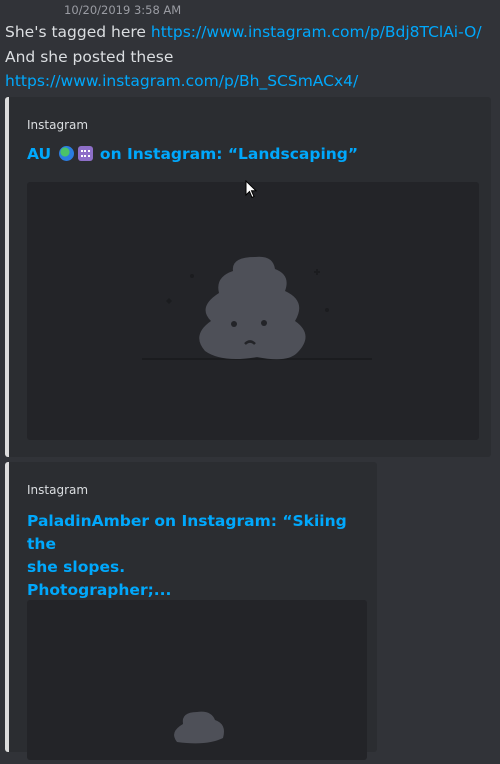 Image resolution: width=500 pixels, height=764 pixels. Describe the element at coordinates (192, 154) in the screenshot. I see `embed-title-link: AU on Instagram: “Landscaping”` at that location.